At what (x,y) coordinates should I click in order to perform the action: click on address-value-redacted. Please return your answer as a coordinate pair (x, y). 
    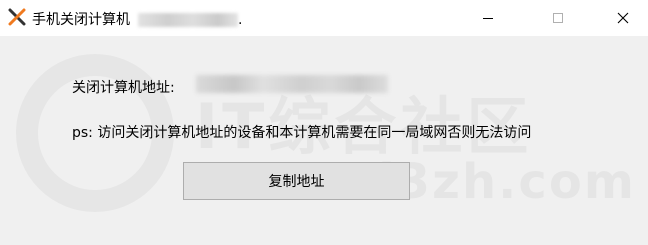
    Looking at the image, I should click on (292, 84).